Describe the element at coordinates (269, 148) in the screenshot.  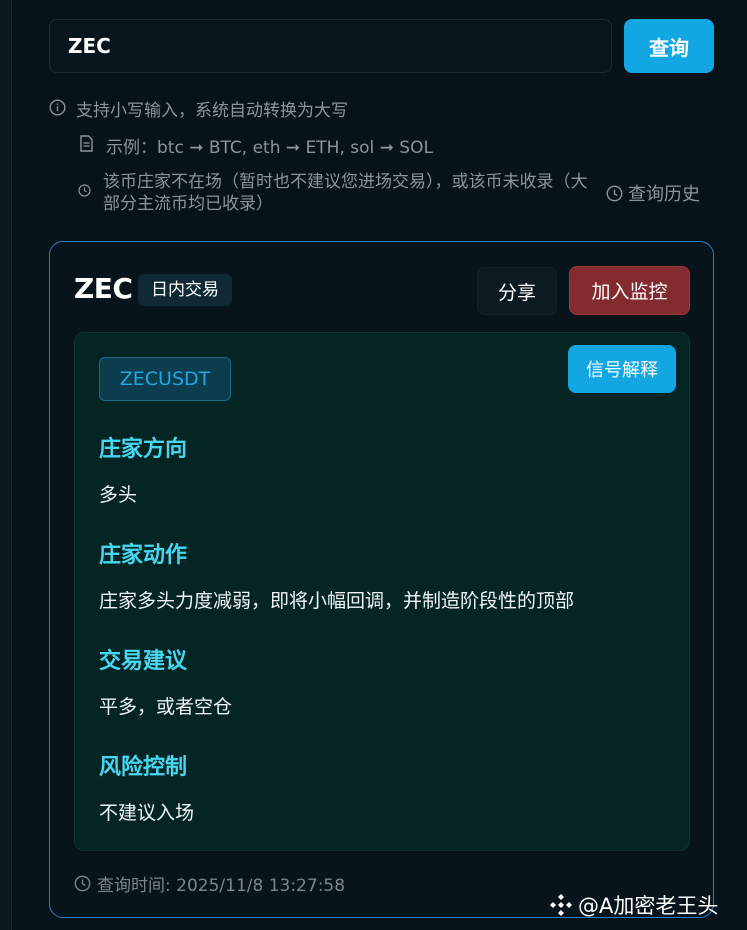
I see `hint-examples-text: 示例：btc ➞ BTC, eth ➞ ETH, sol ➞ SOL` at that location.